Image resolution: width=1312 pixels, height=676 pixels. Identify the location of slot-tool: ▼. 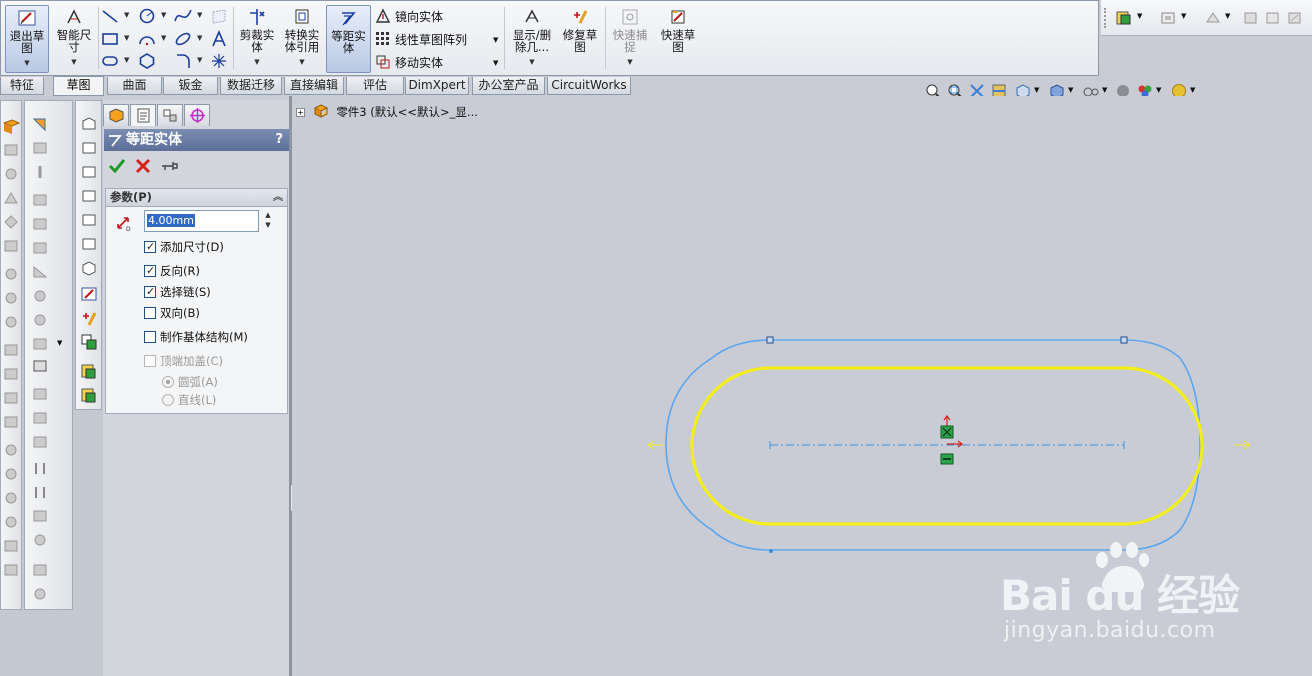
(118, 62).